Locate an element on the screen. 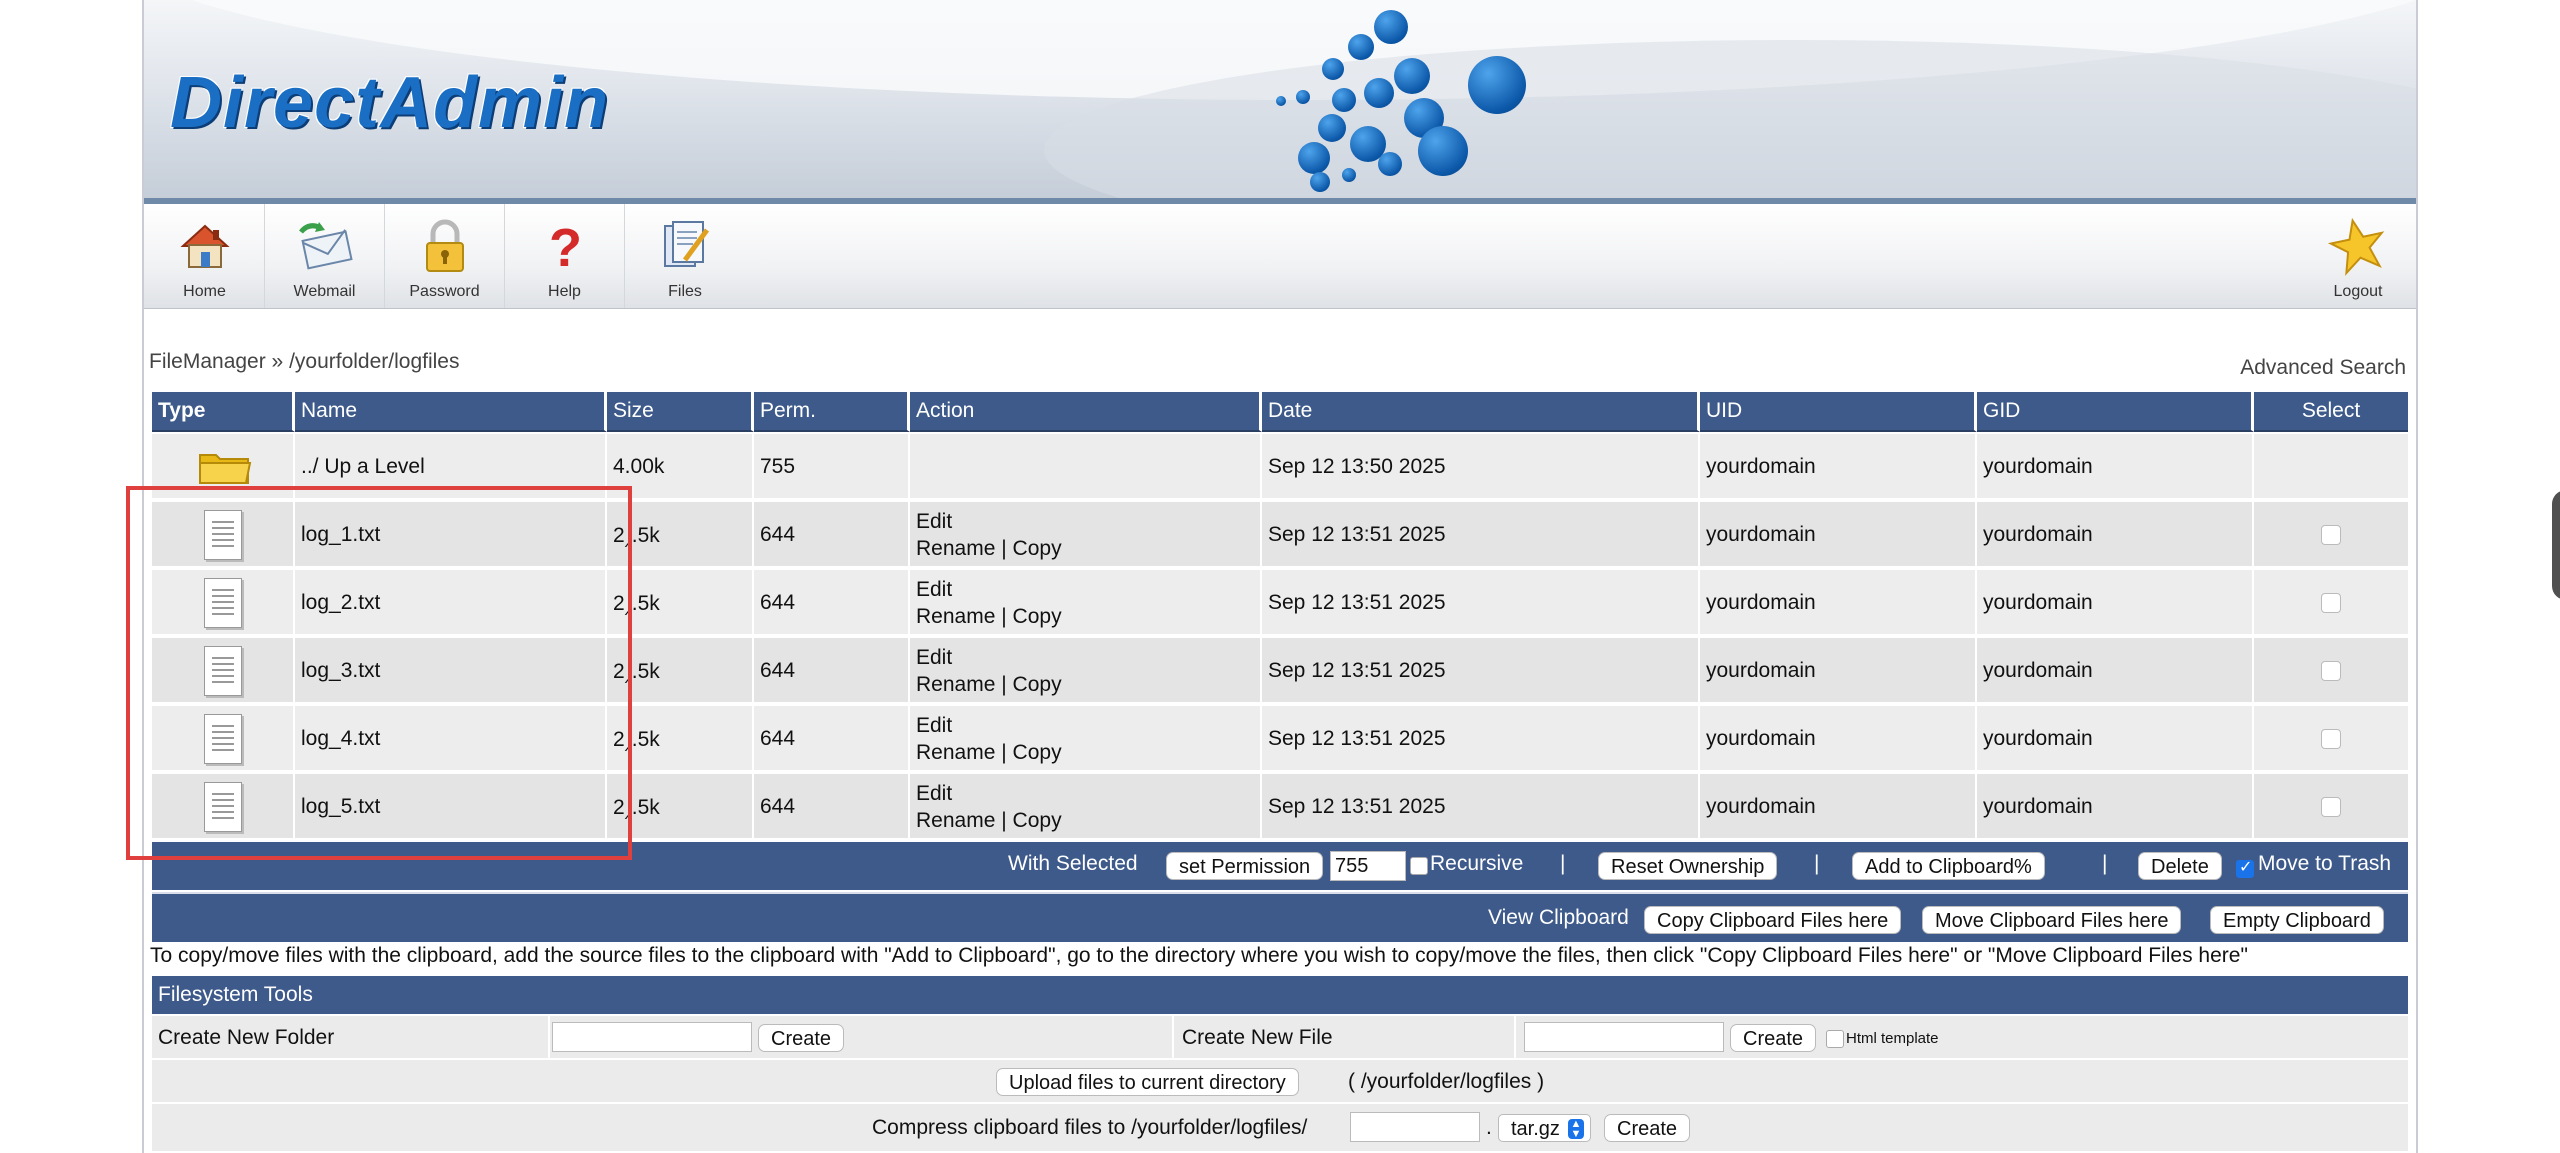 Image resolution: width=2560 pixels, height=1153 pixels. upload-files-button: Upload files to current directory is located at coordinates (1147, 1082).